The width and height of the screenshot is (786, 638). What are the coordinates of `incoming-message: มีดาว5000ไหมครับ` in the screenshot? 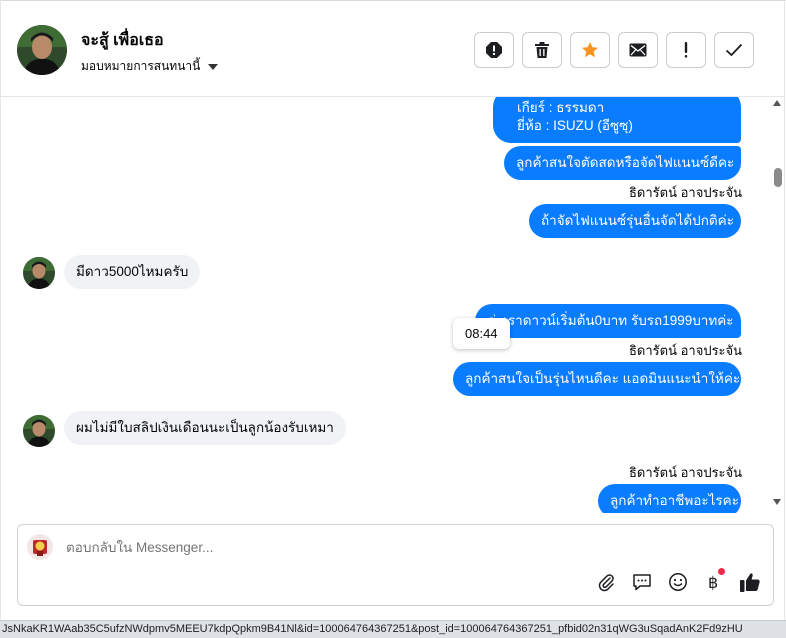 It's located at (132, 272).